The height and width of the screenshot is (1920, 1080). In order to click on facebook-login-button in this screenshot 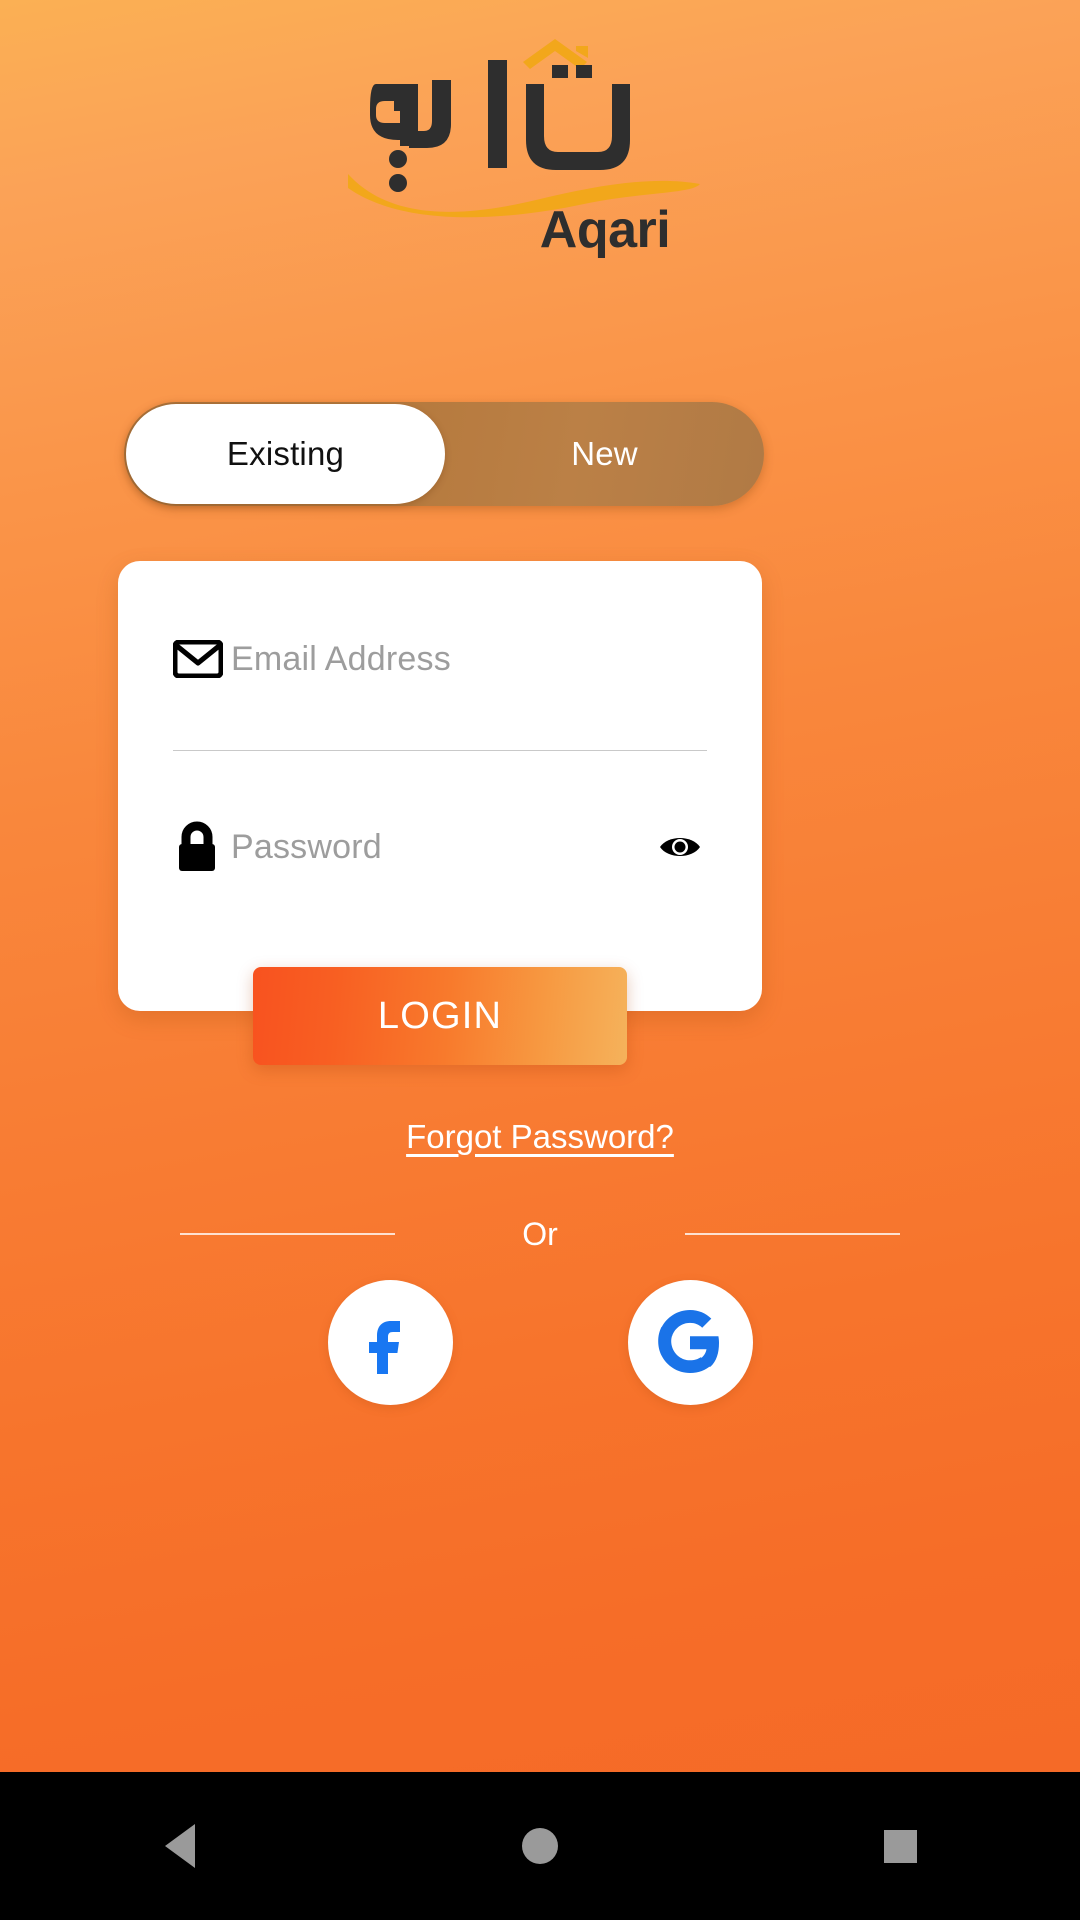, I will do `click(390, 1342)`.